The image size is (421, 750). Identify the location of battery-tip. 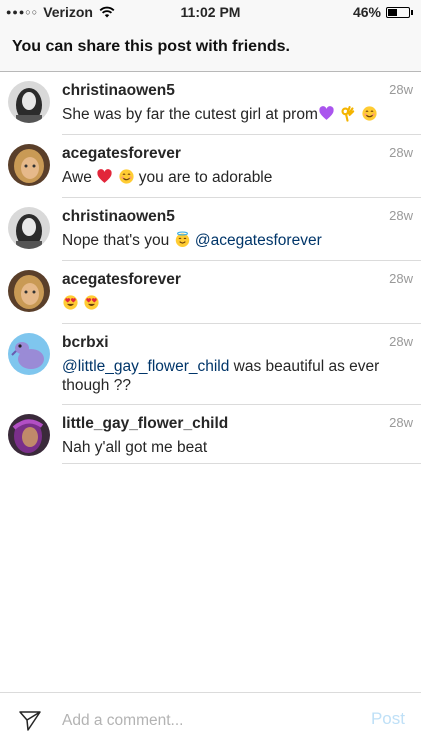
(412, 12).